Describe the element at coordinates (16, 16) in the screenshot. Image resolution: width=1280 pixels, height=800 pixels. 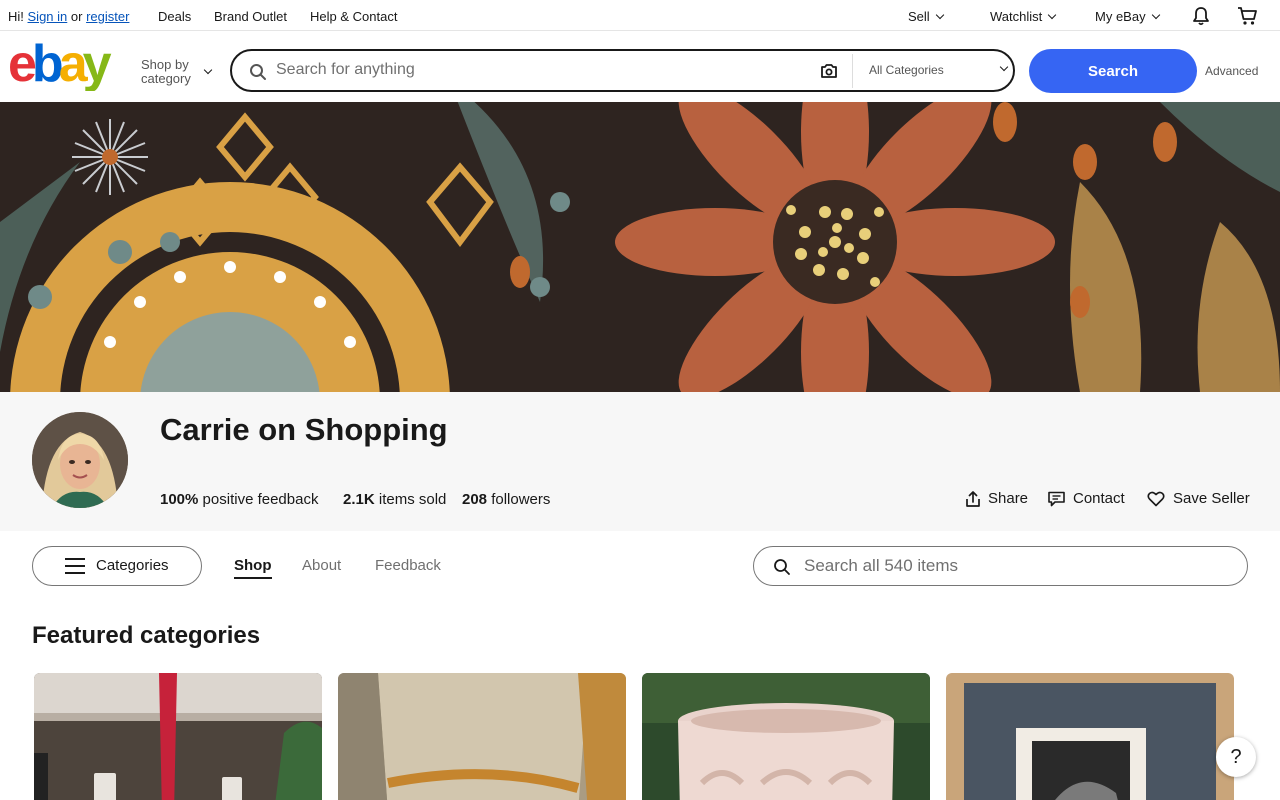
I see `greeting-text: Hi!` at that location.